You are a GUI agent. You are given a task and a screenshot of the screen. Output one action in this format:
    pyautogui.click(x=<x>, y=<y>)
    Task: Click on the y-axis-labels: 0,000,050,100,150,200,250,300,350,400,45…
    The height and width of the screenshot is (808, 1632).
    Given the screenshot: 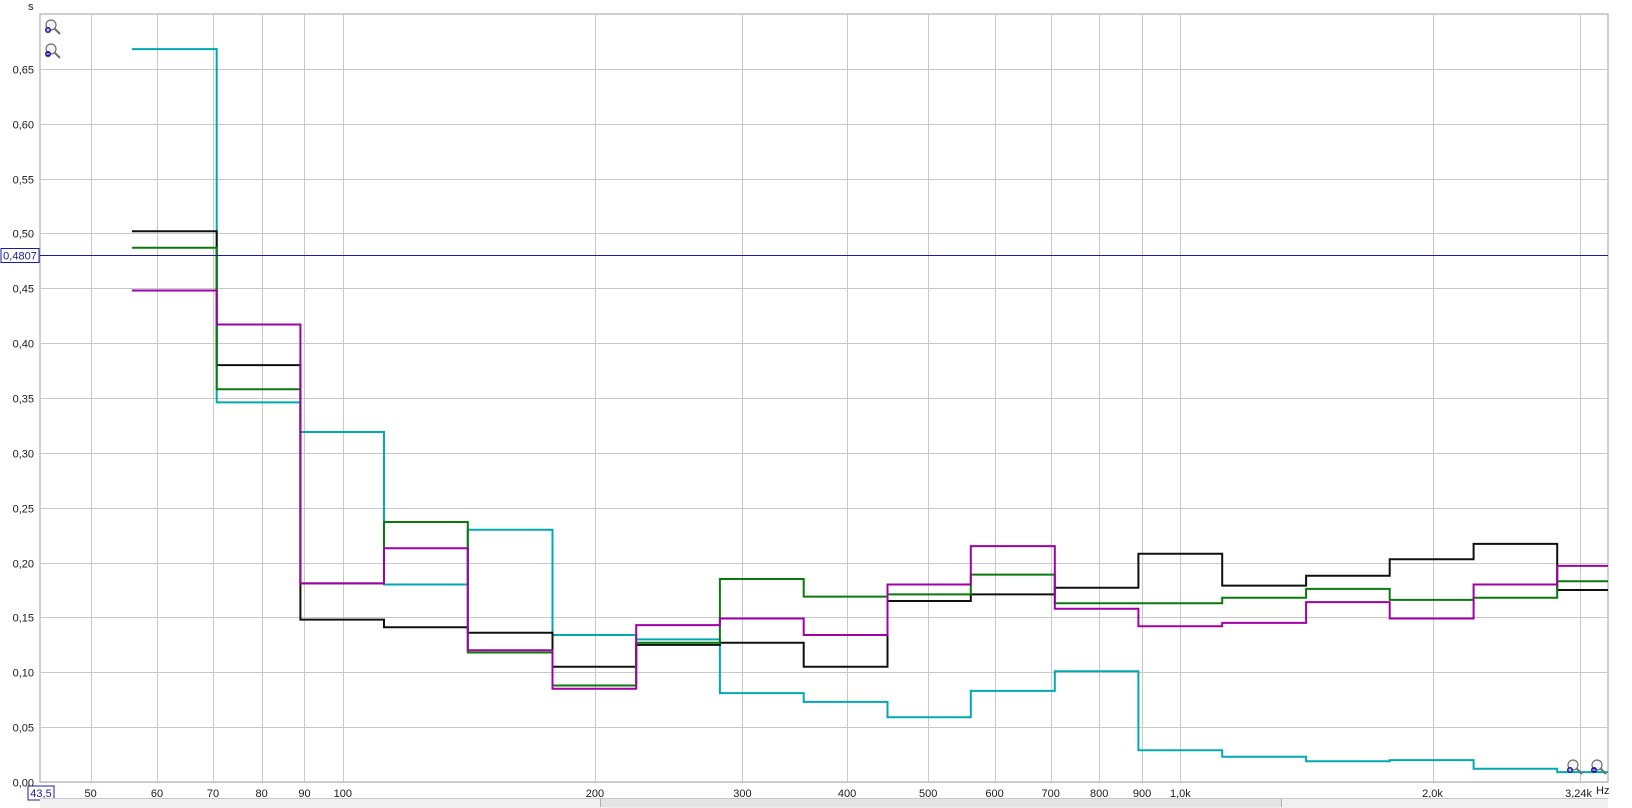 What is the action you would take?
    pyautogui.click(x=23, y=427)
    